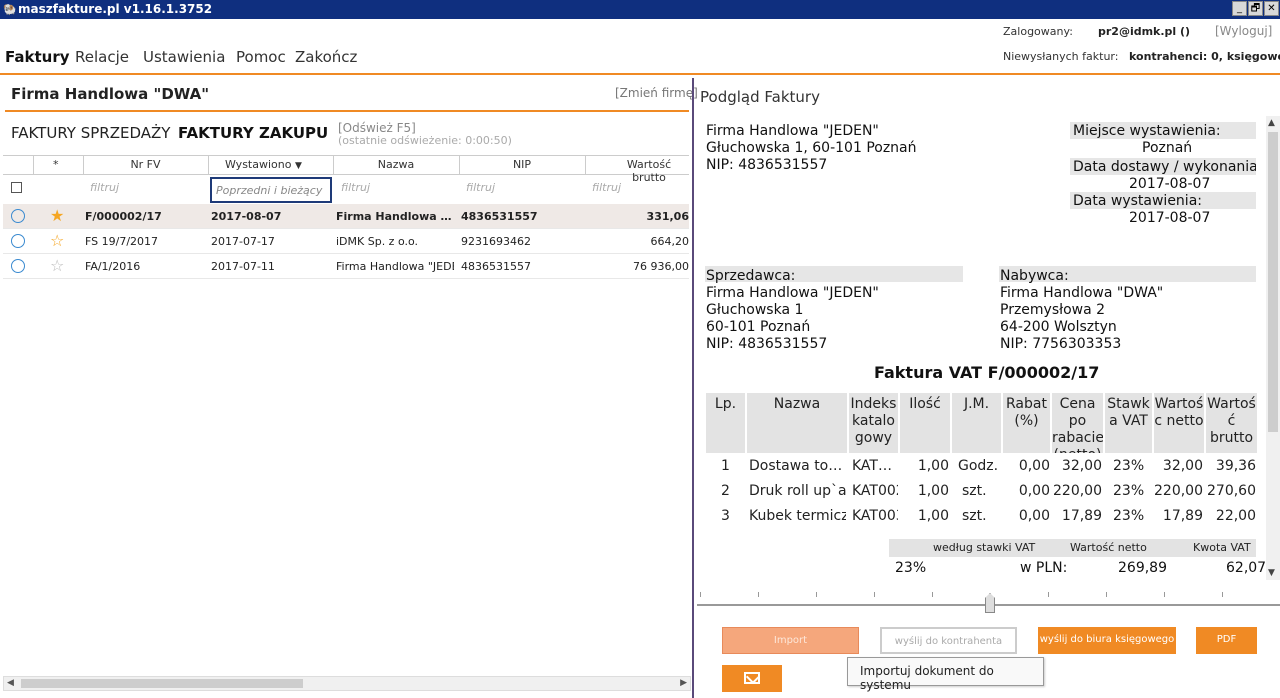 The width and height of the screenshot is (1280, 698). I want to click on row-gross: 76 936,00, so click(661, 266).